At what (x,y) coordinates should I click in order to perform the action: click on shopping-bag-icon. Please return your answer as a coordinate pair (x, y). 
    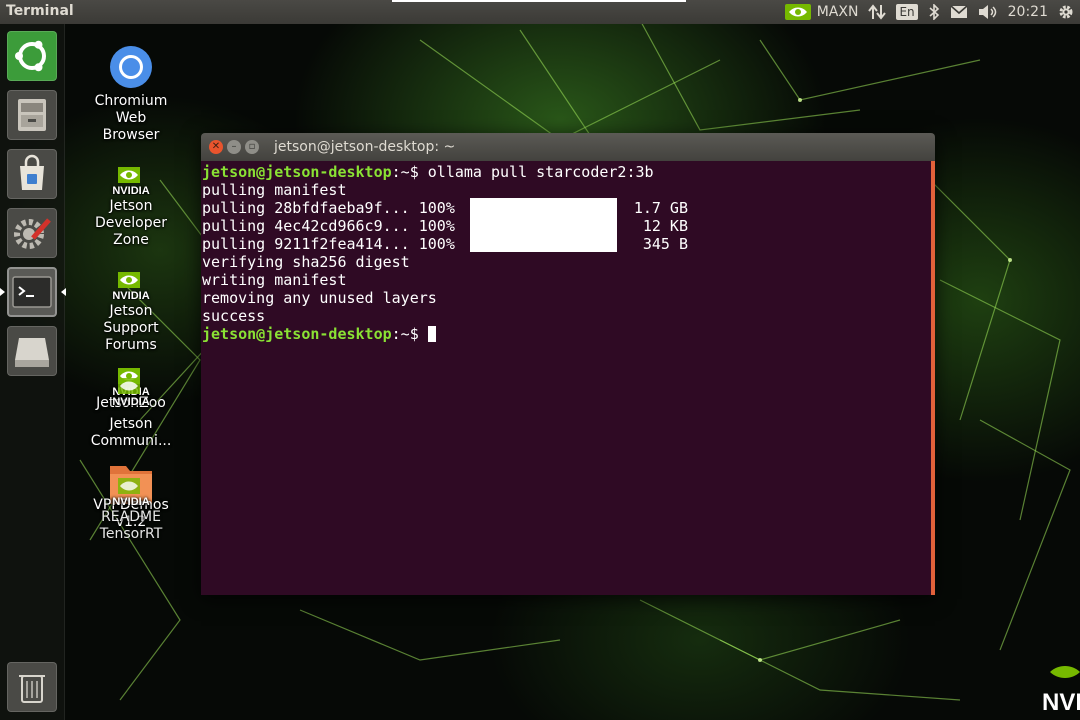
    Looking at the image, I should click on (32, 172).